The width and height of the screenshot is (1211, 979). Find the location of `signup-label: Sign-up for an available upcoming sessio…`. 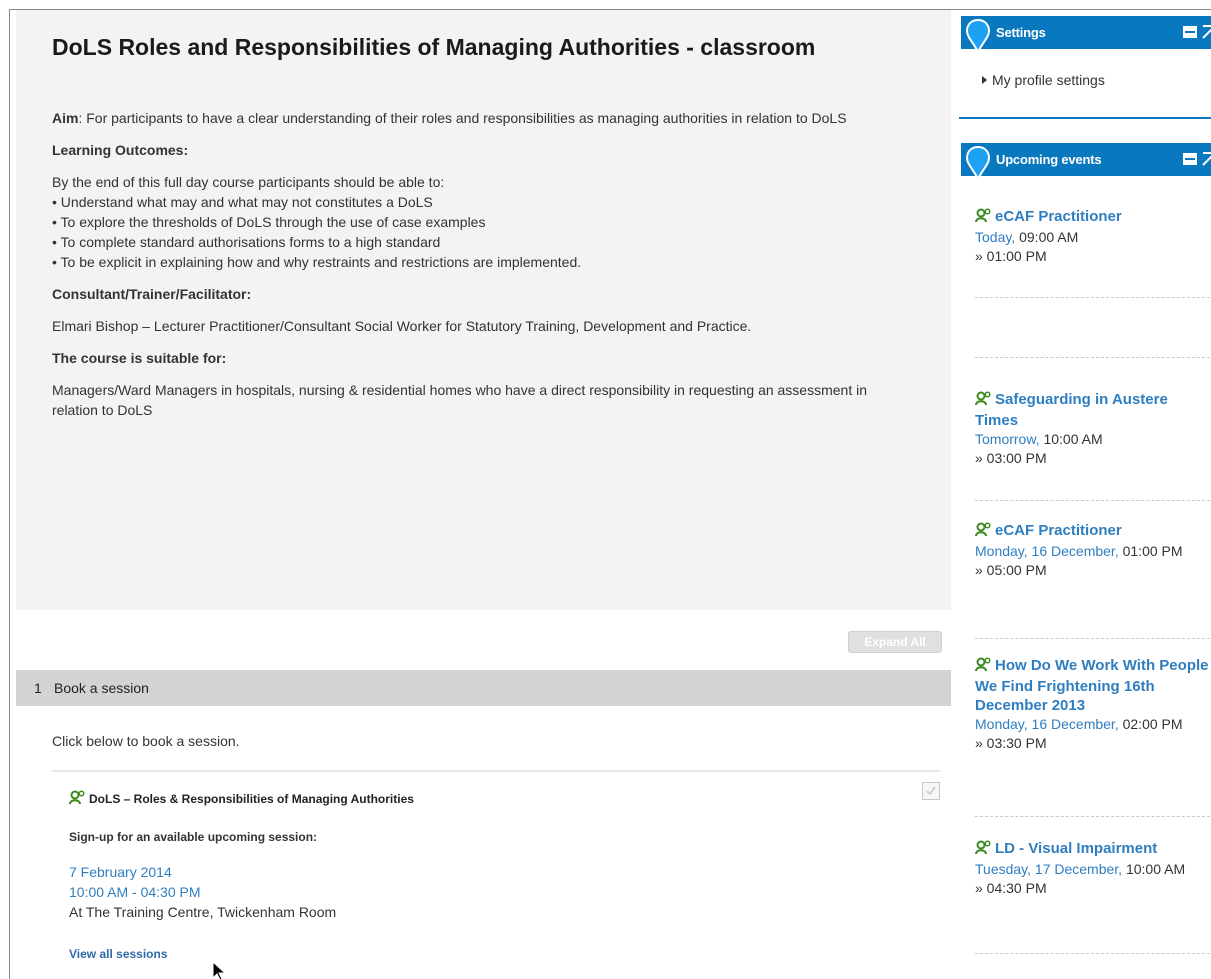

signup-label: Sign-up for an available upcoming sessio… is located at coordinates (193, 837).